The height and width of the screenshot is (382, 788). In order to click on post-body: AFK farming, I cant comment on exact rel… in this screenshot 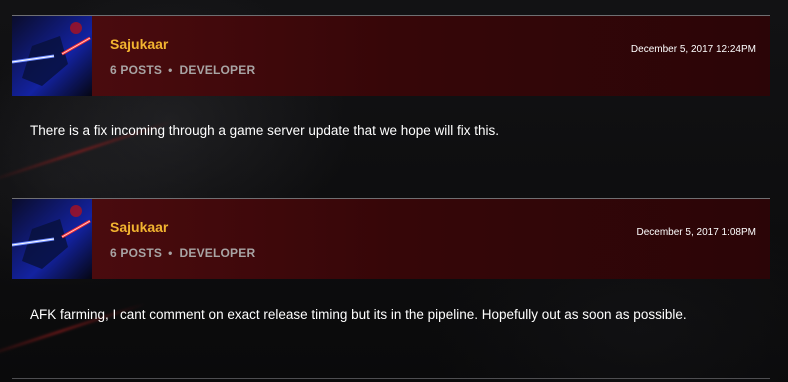, I will do `click(358, 314)`.